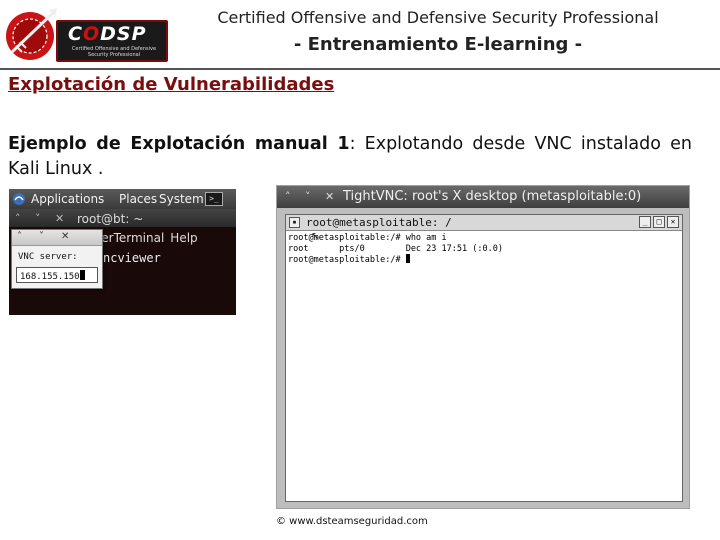 The height and width of the screenshot is (540, 720). Describe the element at coordinates (379, 222) in the screenshot. I see `xterm-title: root@metasploitable: /` at that location.